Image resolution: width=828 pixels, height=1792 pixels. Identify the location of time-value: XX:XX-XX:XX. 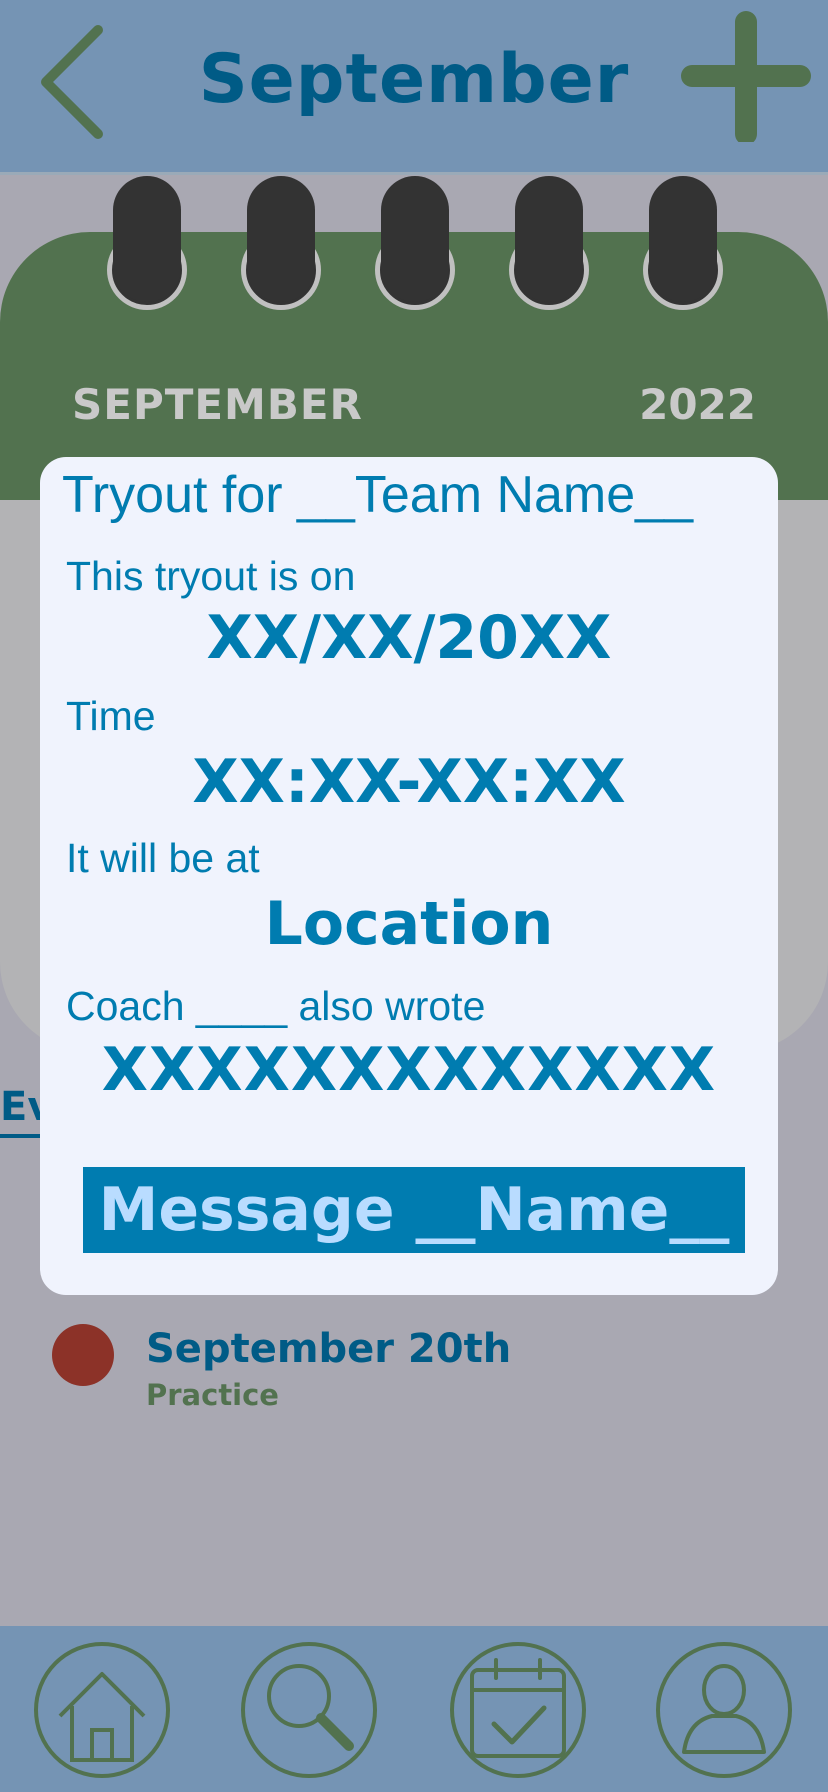
(409, 782).